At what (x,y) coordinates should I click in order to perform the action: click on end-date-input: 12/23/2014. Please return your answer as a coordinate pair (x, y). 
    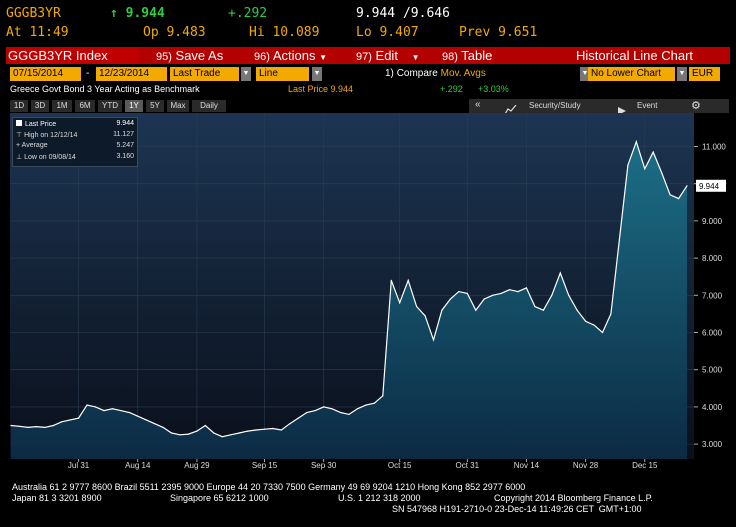
    Looking at the image, I should click on (131, 74).